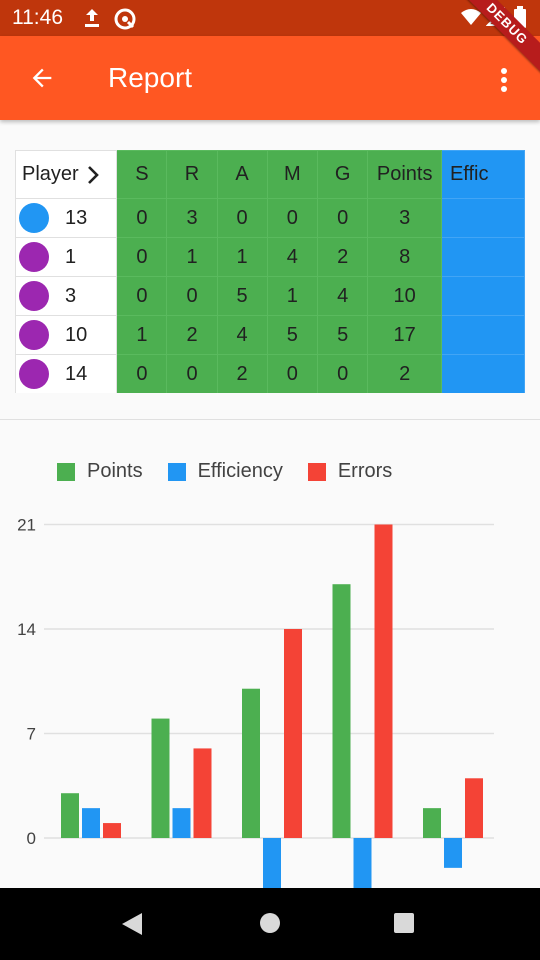 This screenshot has height=960, width=540. I want to click on player-column-header: Player, so click(66, 174).